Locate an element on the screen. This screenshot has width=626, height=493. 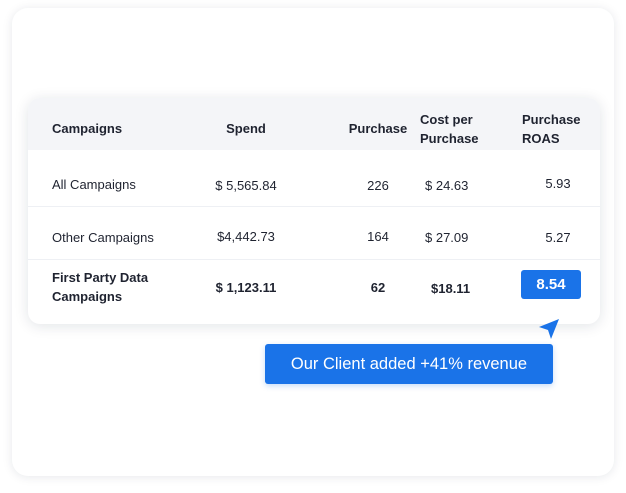
row-roas: 5.27 is located at coordinates (558, 237).